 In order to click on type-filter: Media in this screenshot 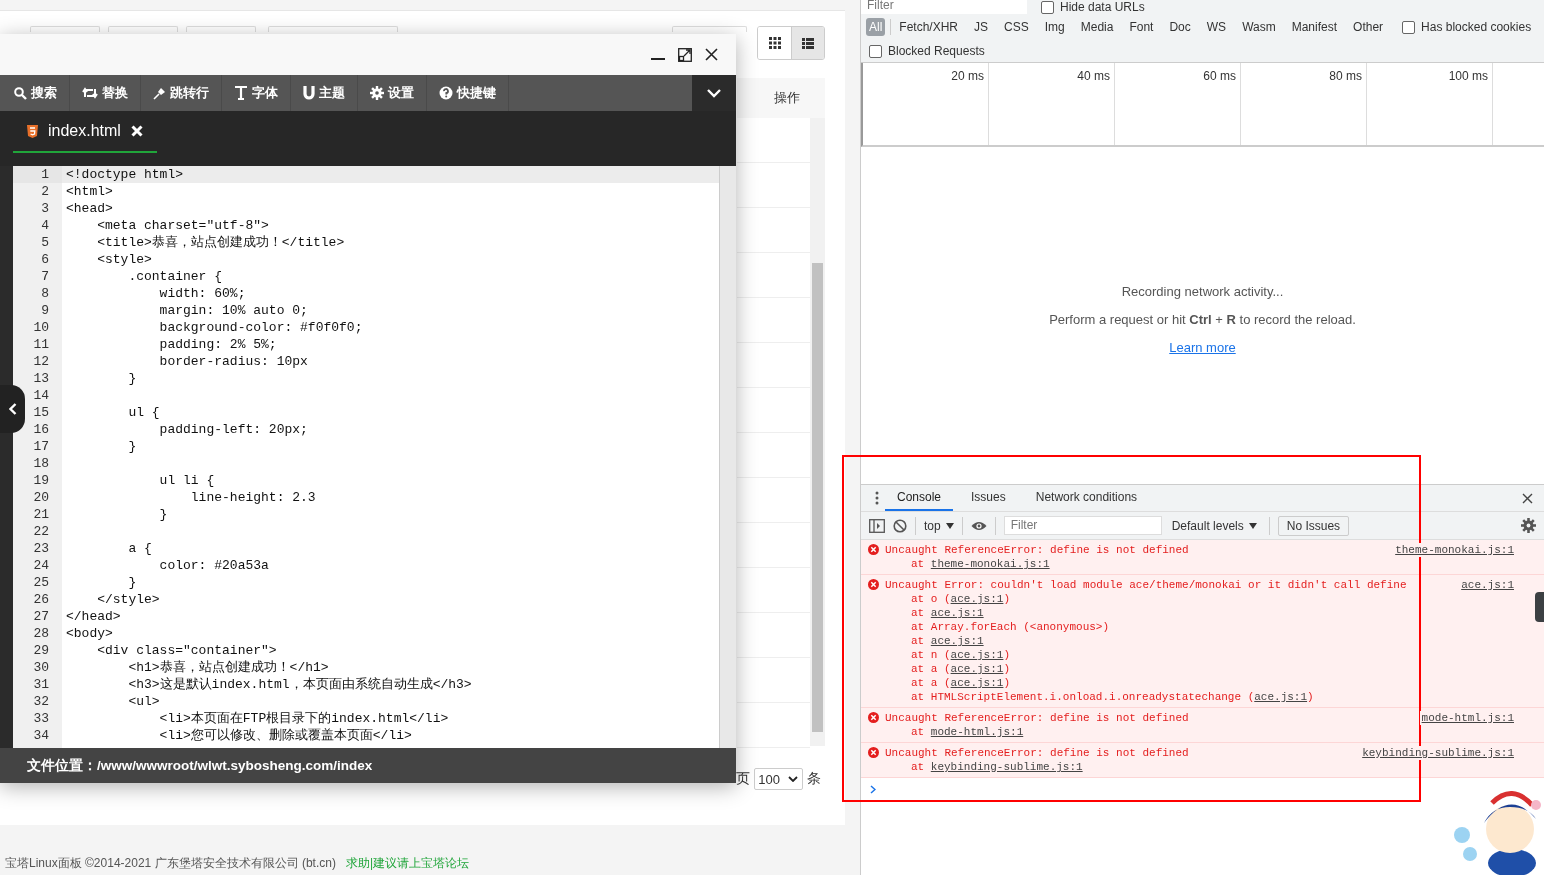, I will do `click(1097, 27)`.